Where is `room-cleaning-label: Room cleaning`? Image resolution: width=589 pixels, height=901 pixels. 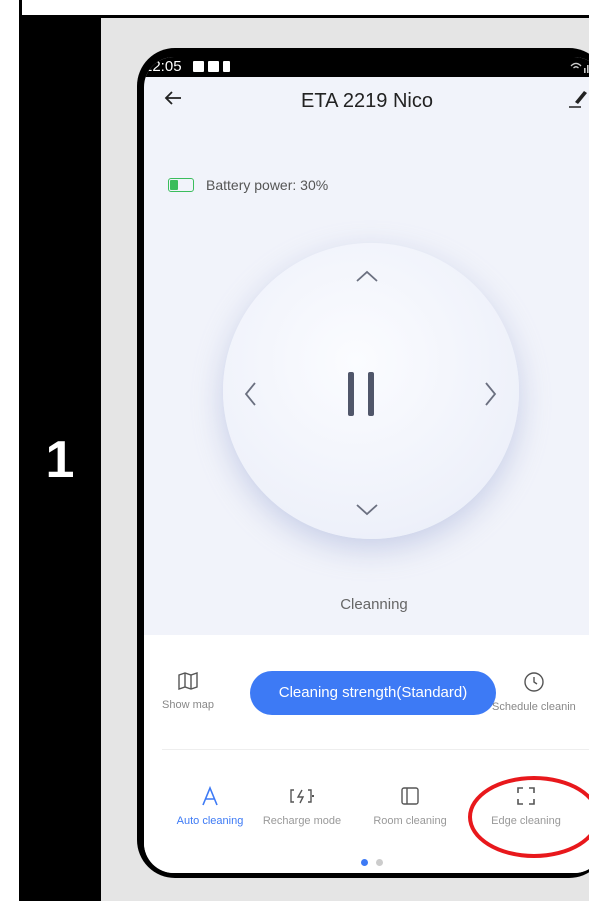
room-cleaning-label: Room cleaning is located at coordinates (410, 821).